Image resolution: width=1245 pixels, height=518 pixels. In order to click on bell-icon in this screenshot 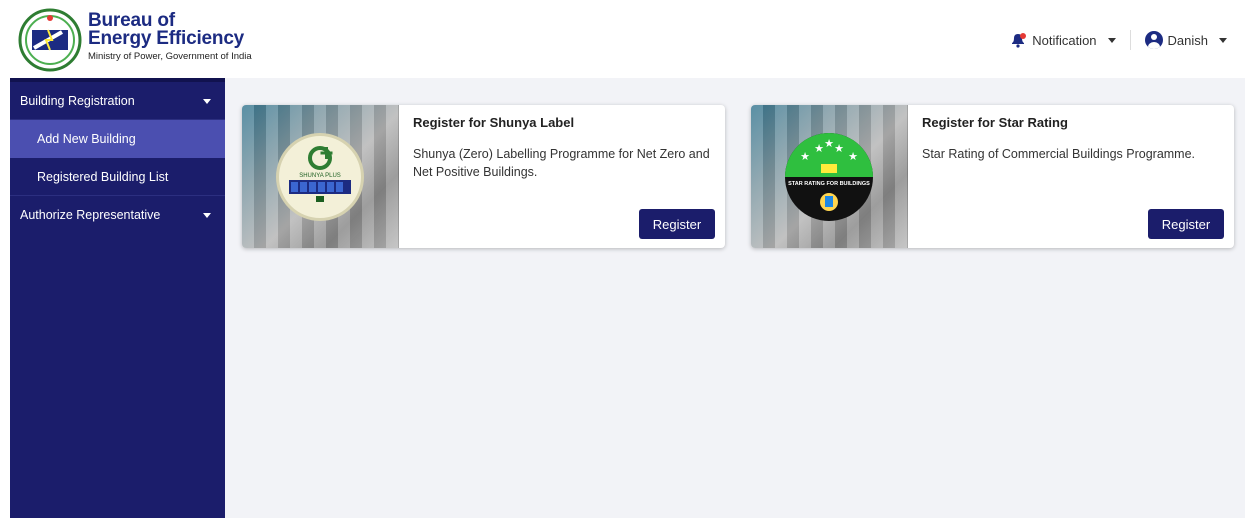, I will do `click(1019, 40)`.